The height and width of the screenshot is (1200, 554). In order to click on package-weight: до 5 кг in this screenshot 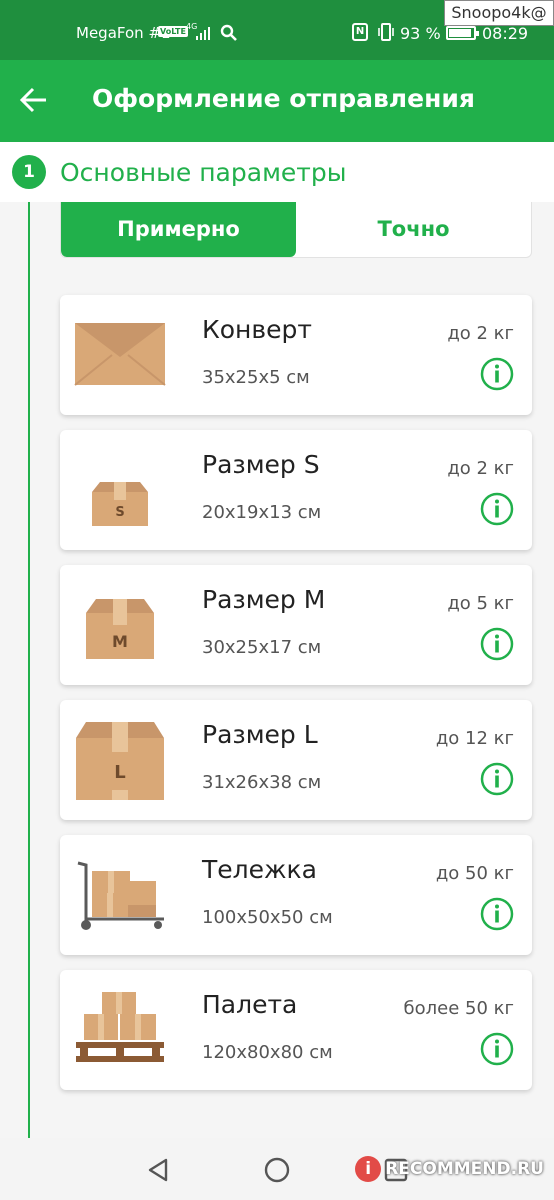, I will do `click(480, 603)`.